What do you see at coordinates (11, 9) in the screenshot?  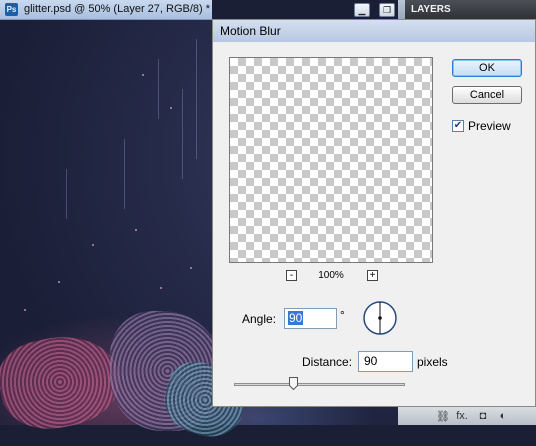 I see `photoshop-icon: Ps` at bounding box center [11, 9].